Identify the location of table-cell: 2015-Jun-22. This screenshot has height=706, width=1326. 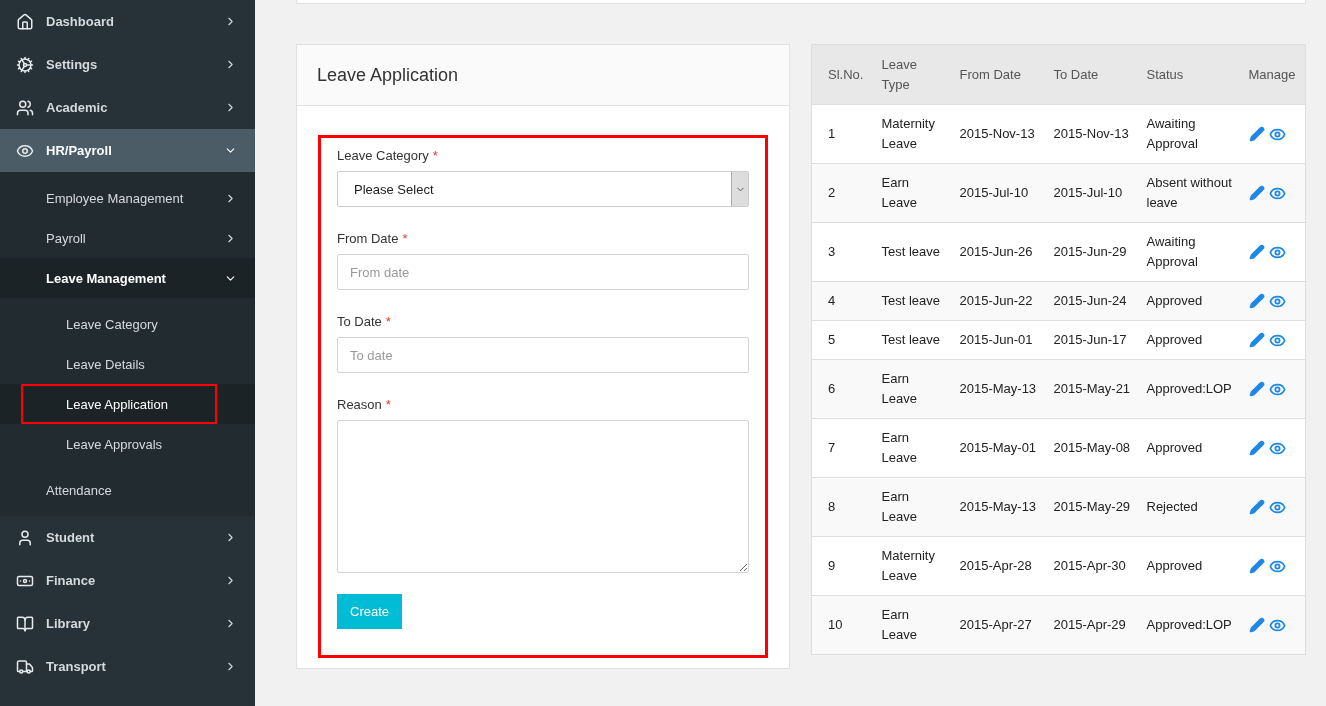
(998, 301).